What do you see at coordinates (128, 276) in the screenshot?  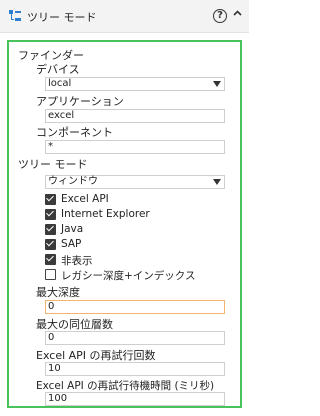 I see `legacy-depth-index-label: レガシー深度+インデックス` at bounding box center [128, 276].